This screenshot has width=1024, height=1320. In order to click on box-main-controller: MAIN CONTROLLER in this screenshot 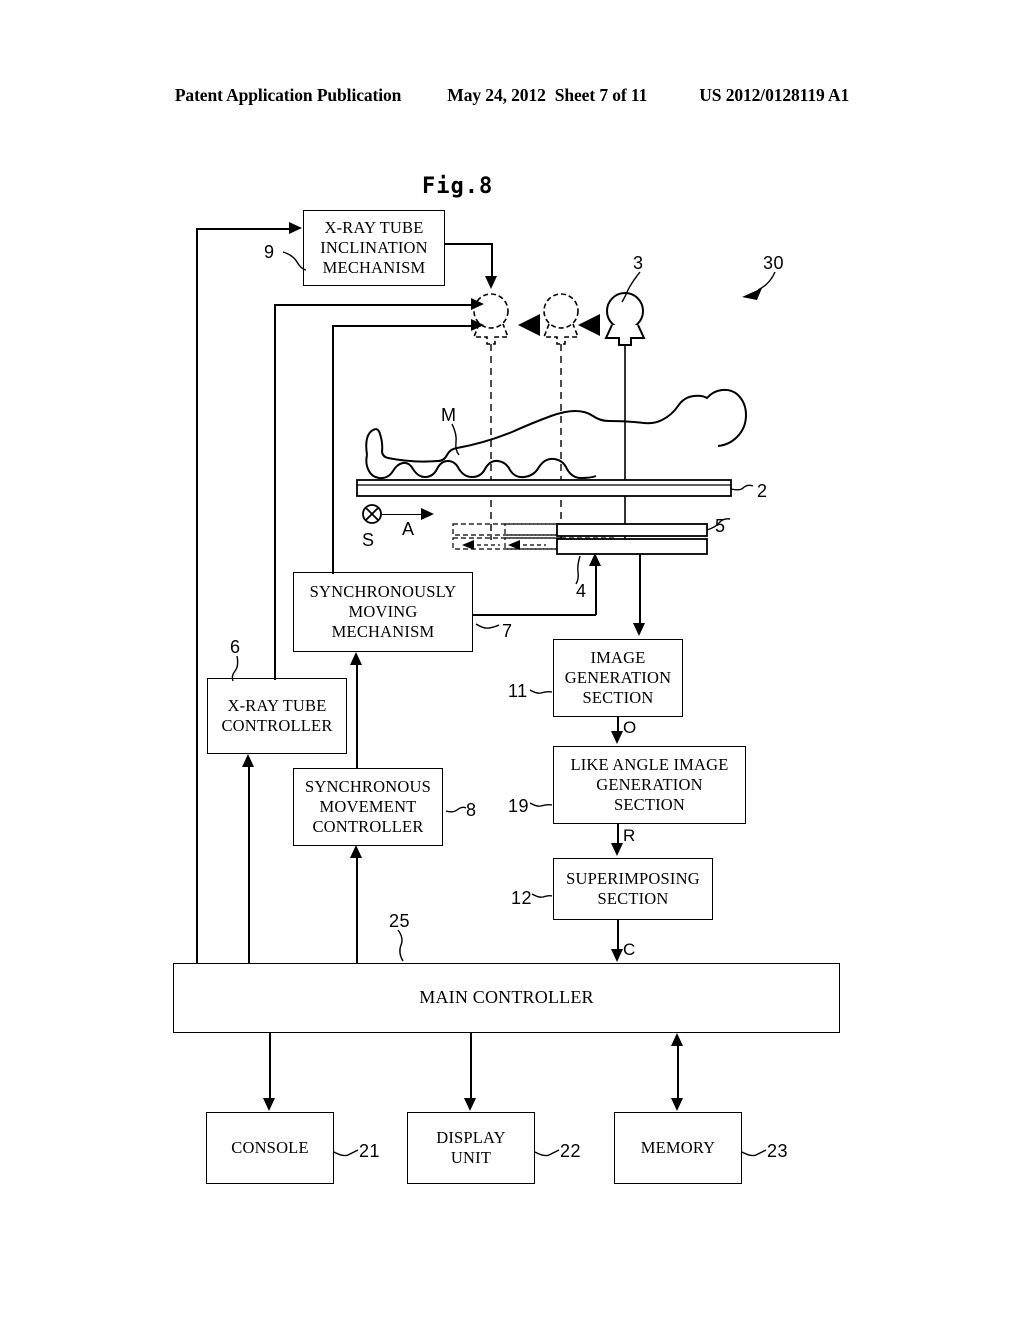, I will do `click(506, 998)`.